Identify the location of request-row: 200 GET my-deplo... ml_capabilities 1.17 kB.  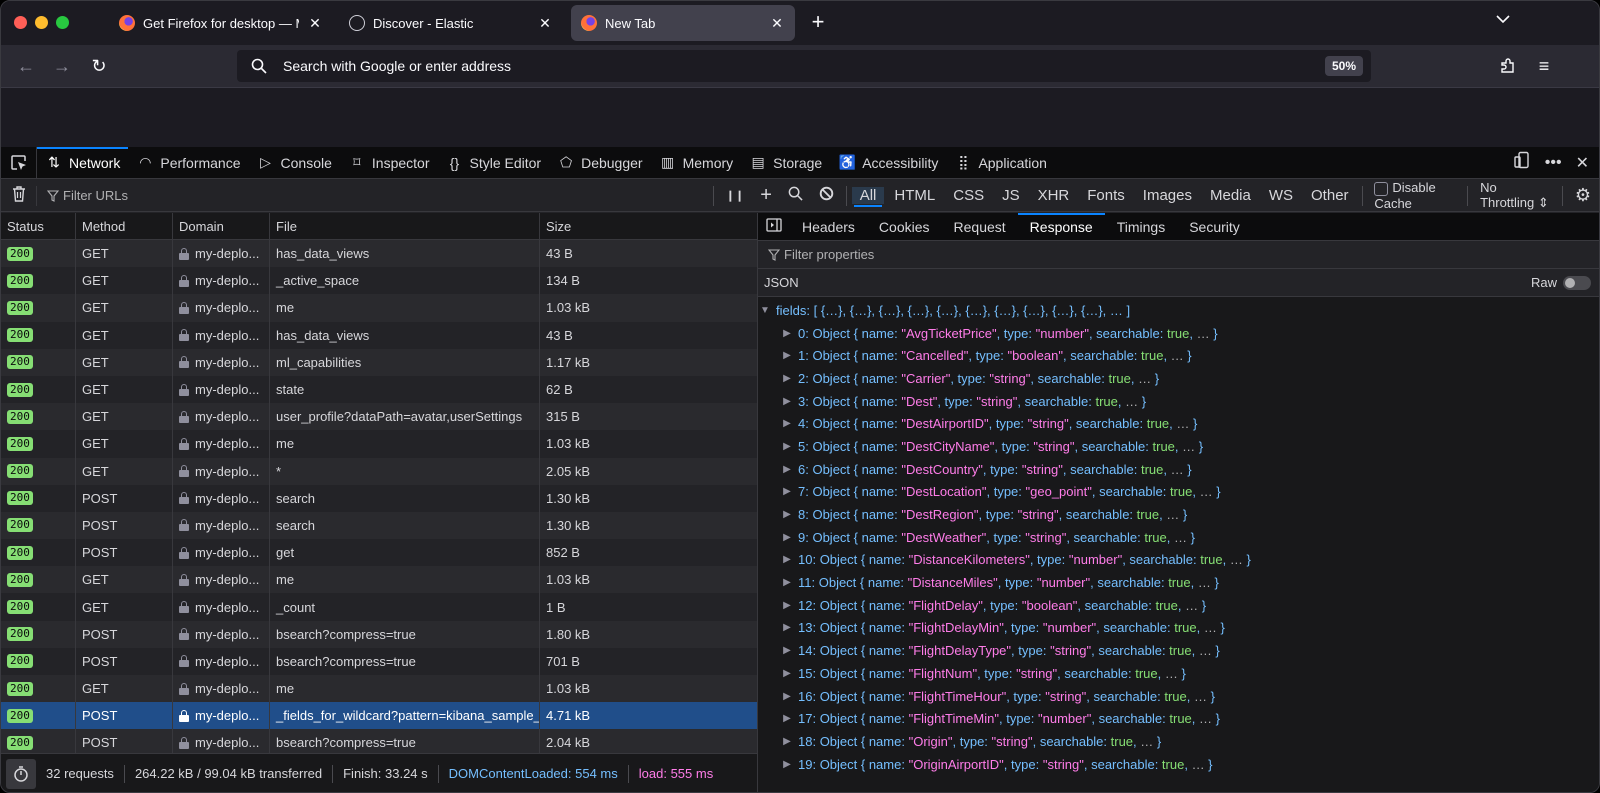
(379, 362).